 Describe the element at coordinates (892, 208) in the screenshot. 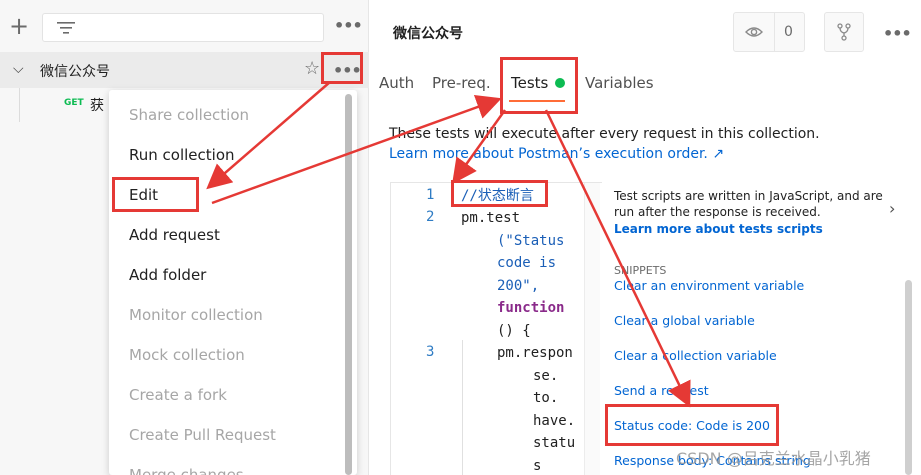

I see `chevron-right-icon: ›` at that location.